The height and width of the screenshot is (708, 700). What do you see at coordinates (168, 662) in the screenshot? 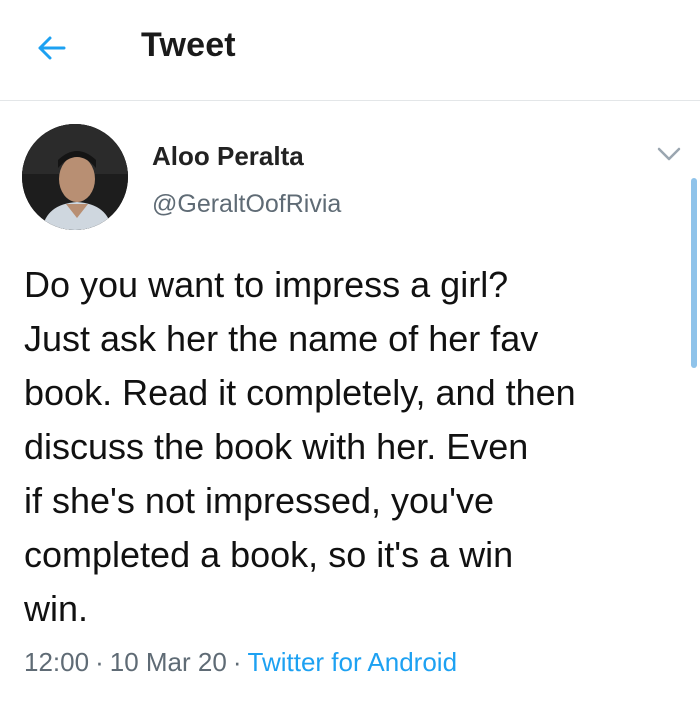
I see `tweet-date: 10 Mar 20` at bounding box center [168, 662].